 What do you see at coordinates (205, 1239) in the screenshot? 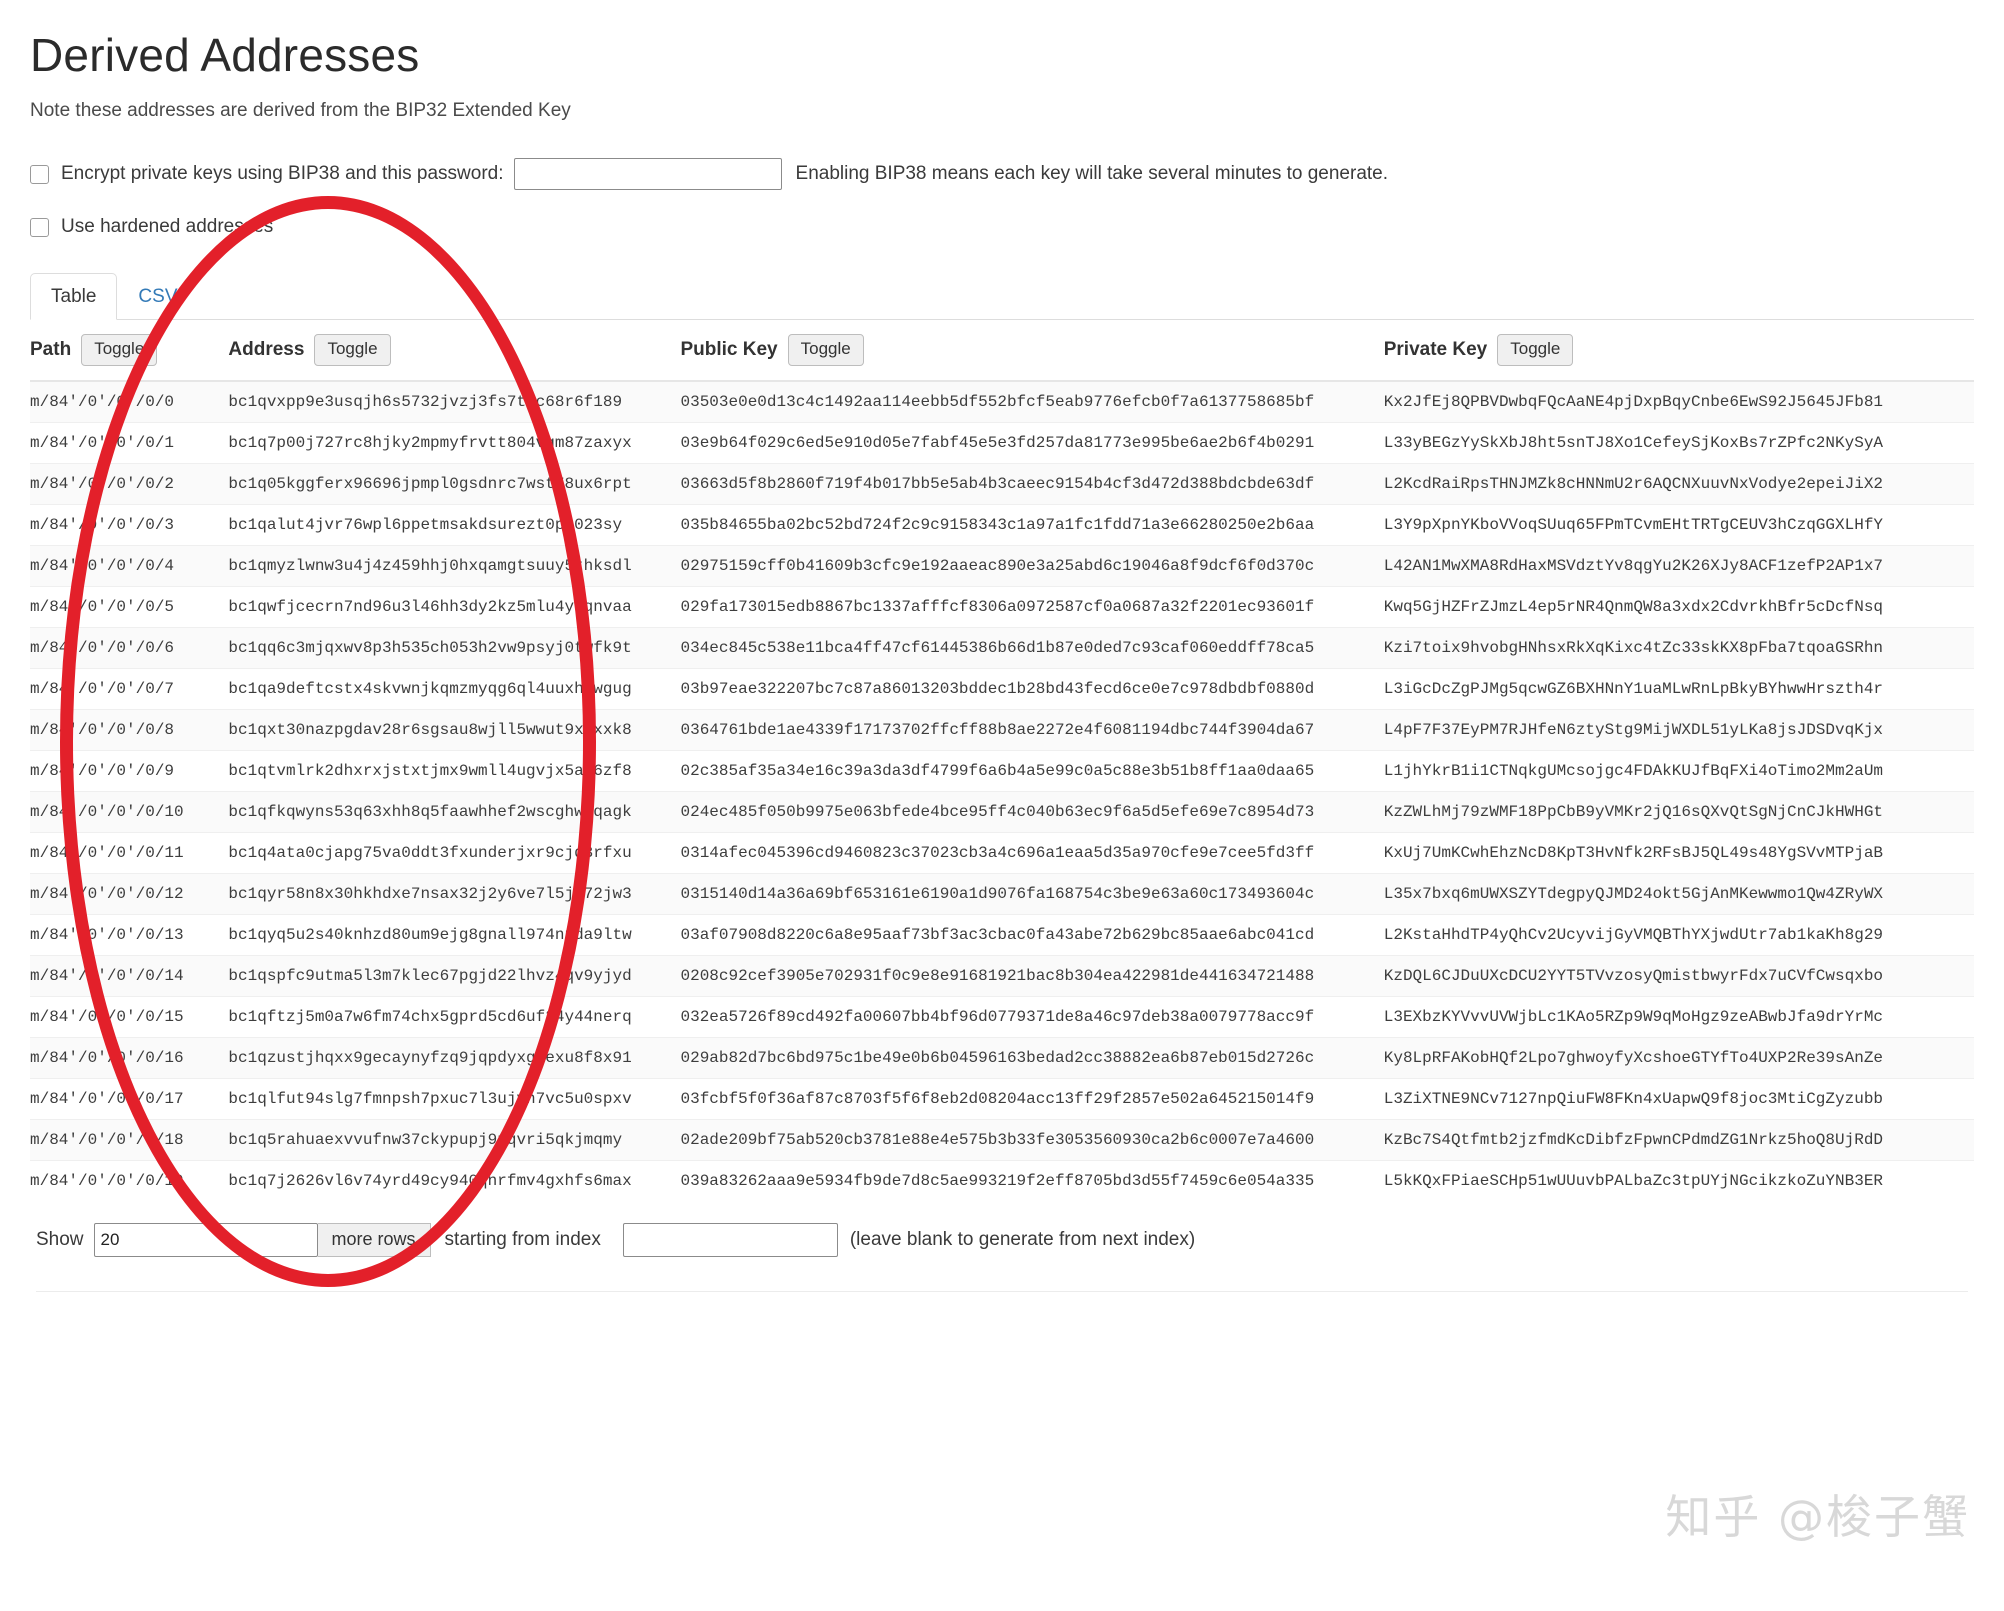
I see `rows-count-input` at bounding box center [205, 1239].